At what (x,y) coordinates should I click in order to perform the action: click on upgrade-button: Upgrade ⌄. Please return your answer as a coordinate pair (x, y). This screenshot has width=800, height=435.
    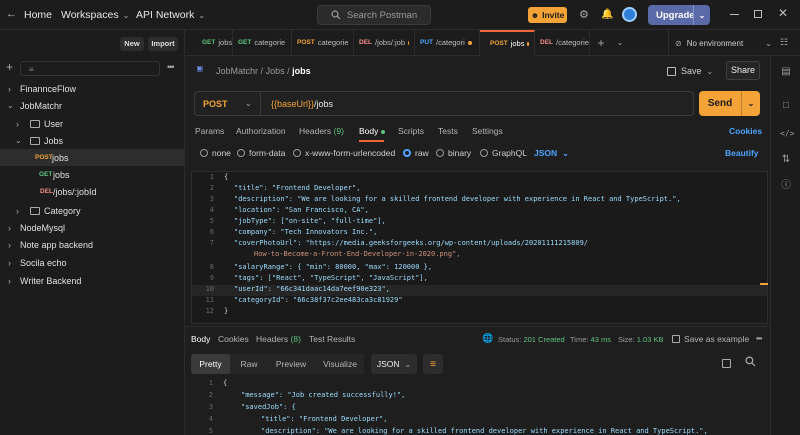
    Looking at the image, I should click on (679, 15).